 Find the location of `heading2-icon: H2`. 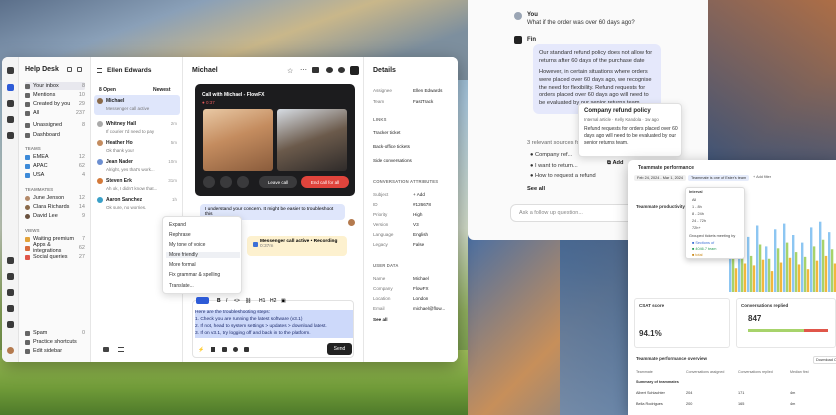

heading2-icon: H2 is located at coordinates (273, 301).